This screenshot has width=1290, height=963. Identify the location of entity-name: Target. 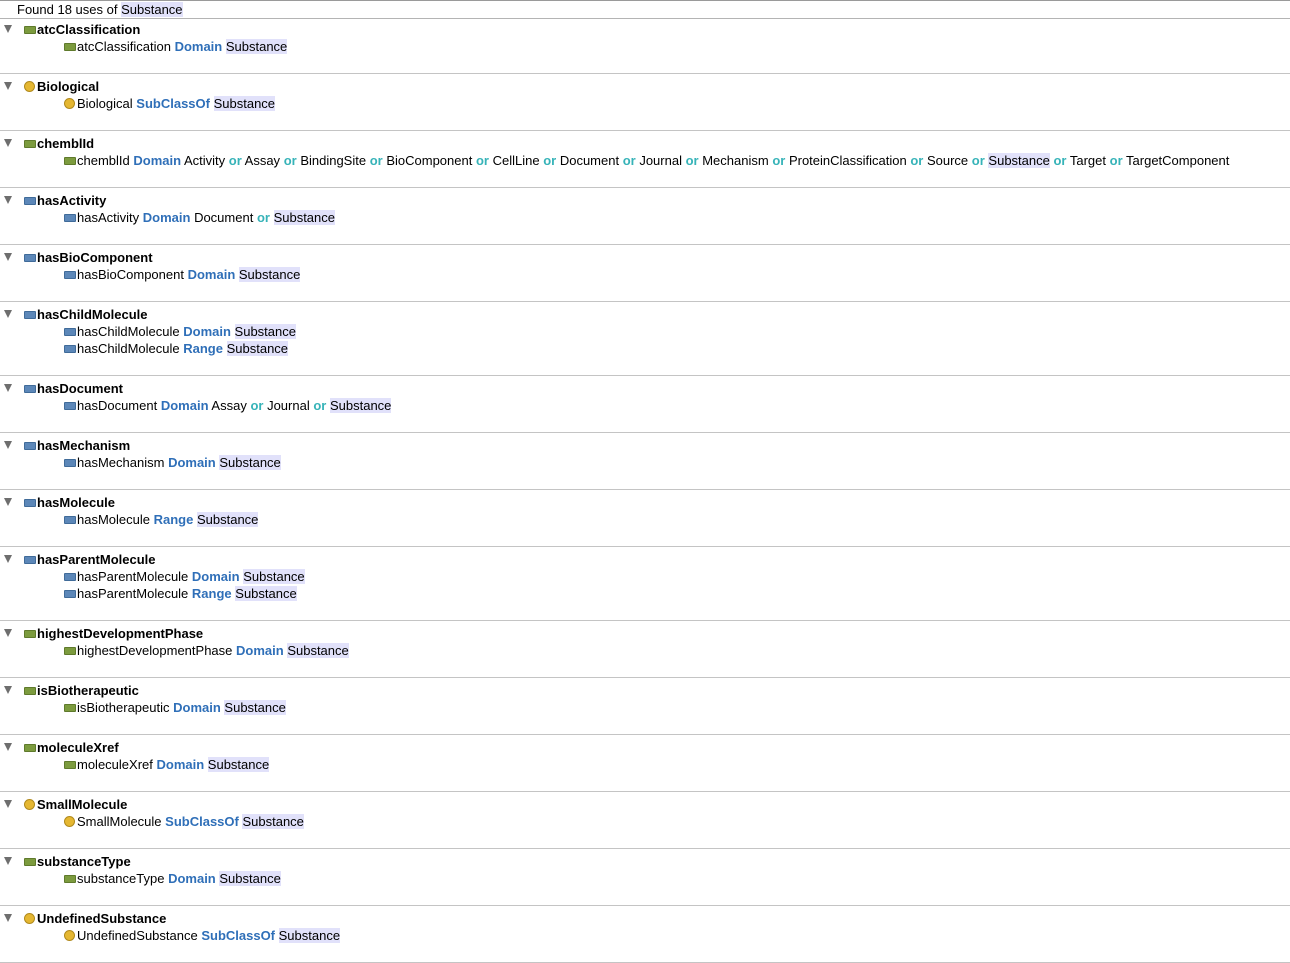
(1088, 160).